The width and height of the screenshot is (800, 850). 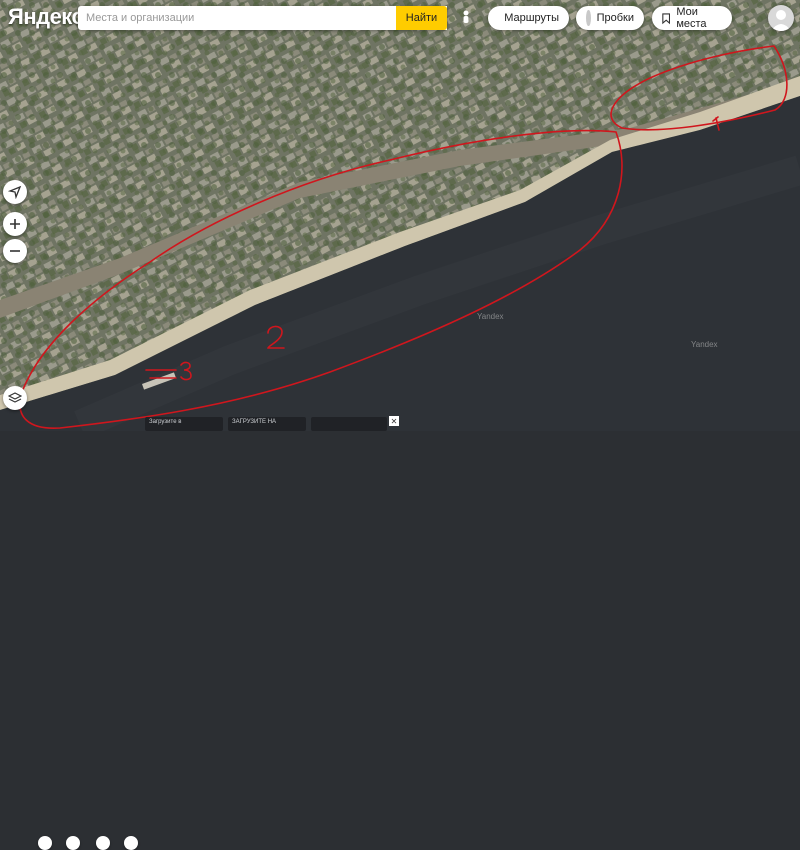 I want to click on user-avatar, so click(x=781, y=18).